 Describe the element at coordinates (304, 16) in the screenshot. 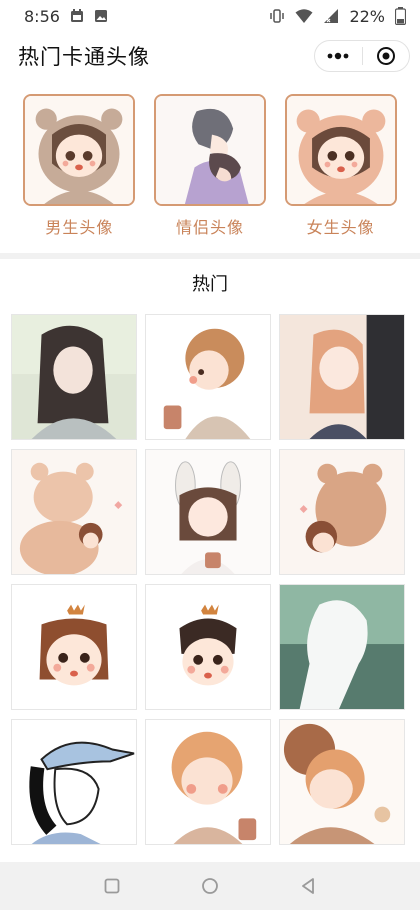

I see `wifi-icon` at that location.